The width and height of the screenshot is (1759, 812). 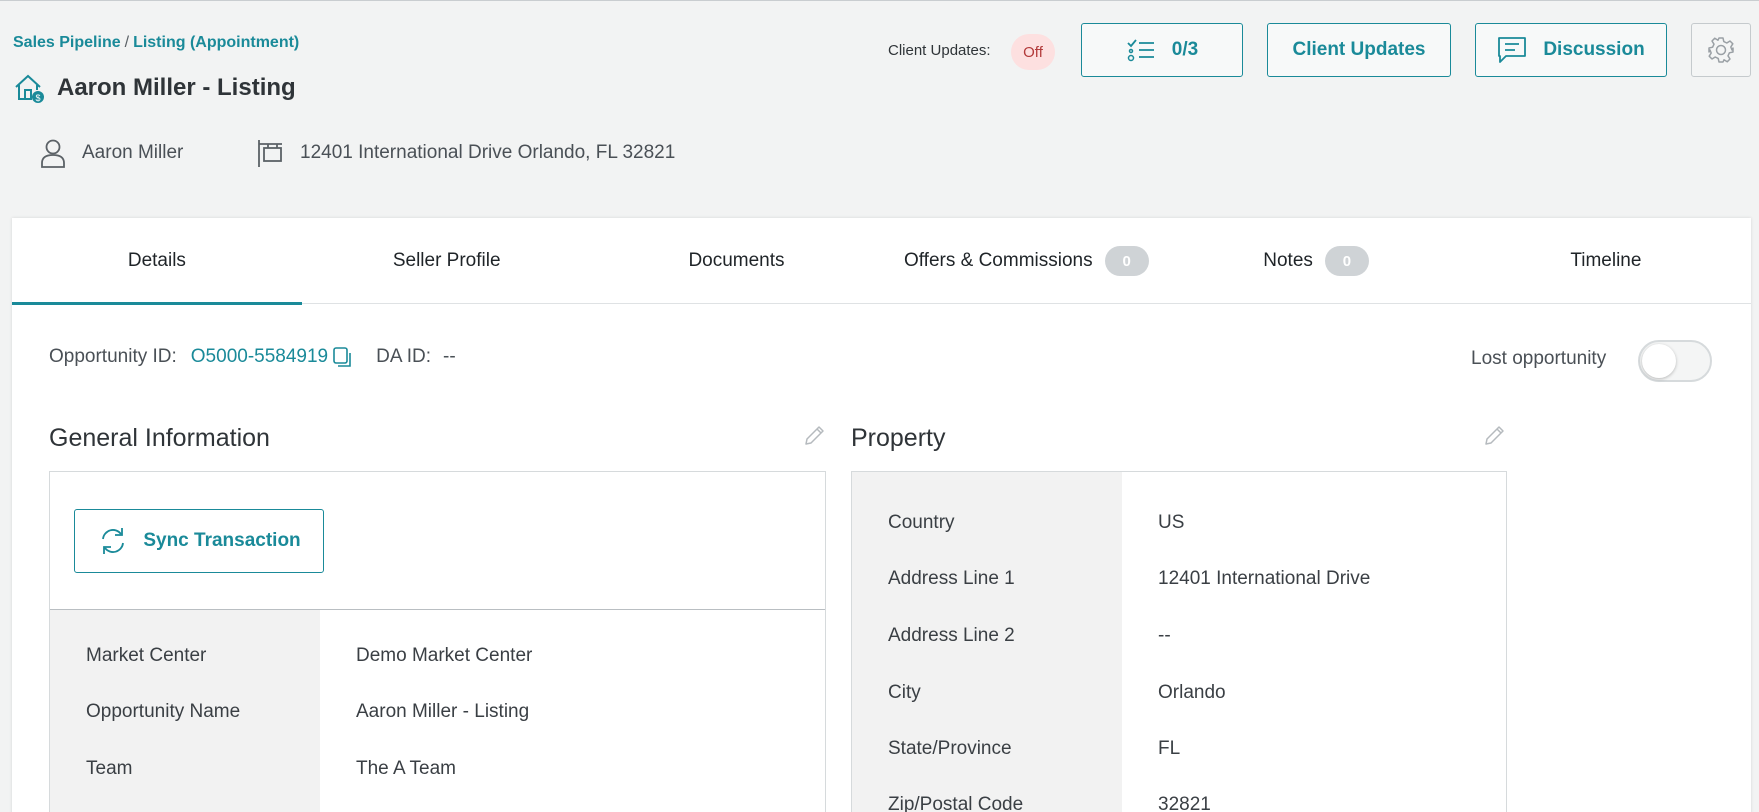 I want to click on client-updates-status-badge: Off, so click(x=1033, y=52).